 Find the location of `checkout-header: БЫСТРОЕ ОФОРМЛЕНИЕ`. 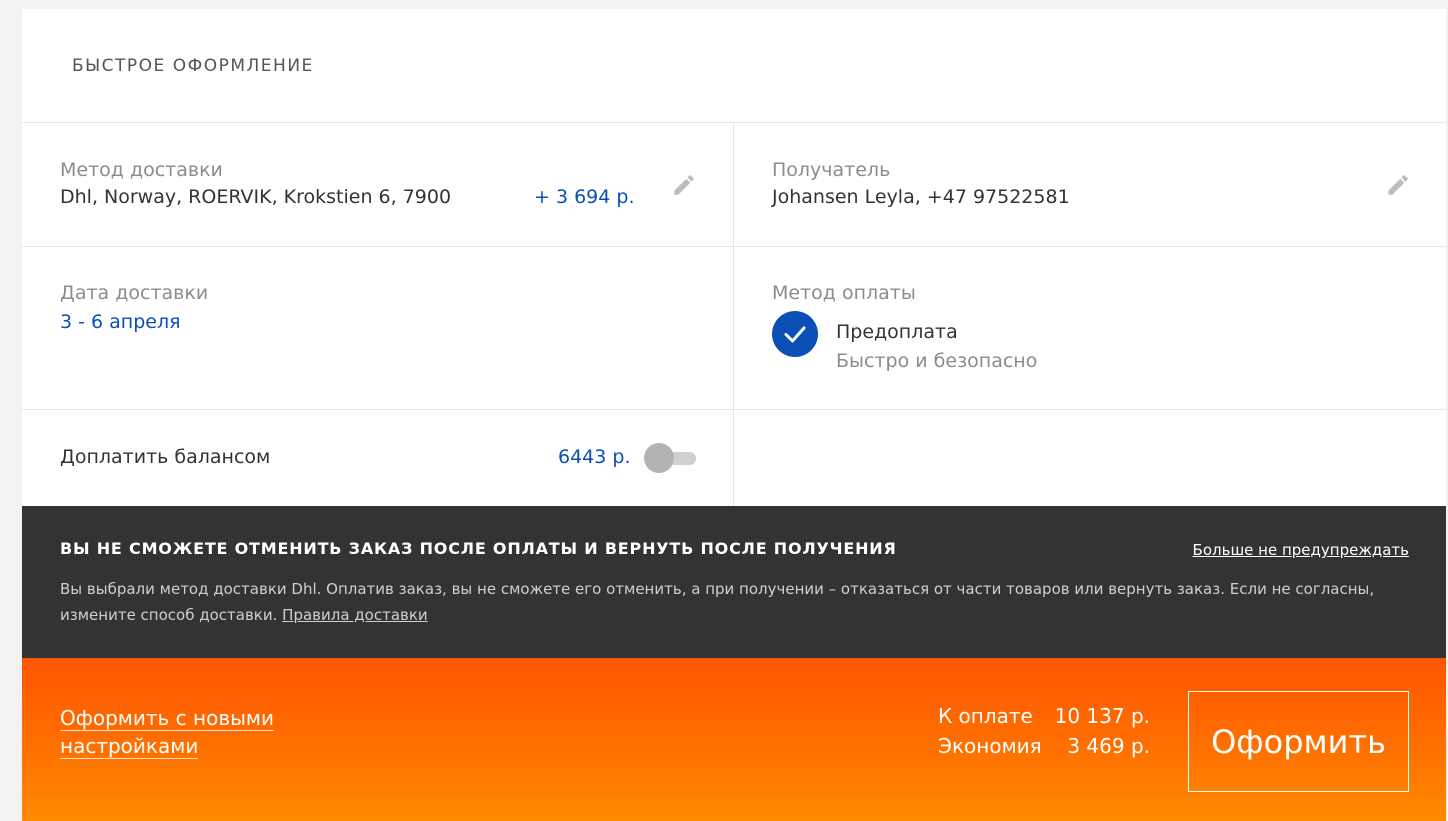

checkout-header: БЫСТРОЕ ОФОРМЛЕНИЕ is located at coordinates (734, 66).